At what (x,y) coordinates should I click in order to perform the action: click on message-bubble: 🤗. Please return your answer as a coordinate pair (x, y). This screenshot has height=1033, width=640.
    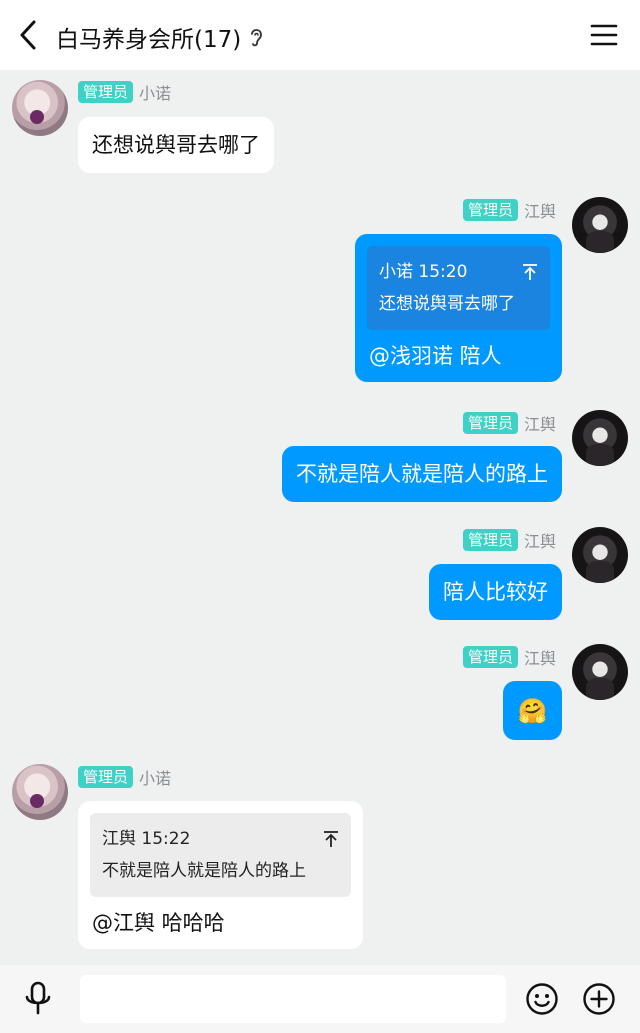
    Looking at the image, I should click on (532, 710).